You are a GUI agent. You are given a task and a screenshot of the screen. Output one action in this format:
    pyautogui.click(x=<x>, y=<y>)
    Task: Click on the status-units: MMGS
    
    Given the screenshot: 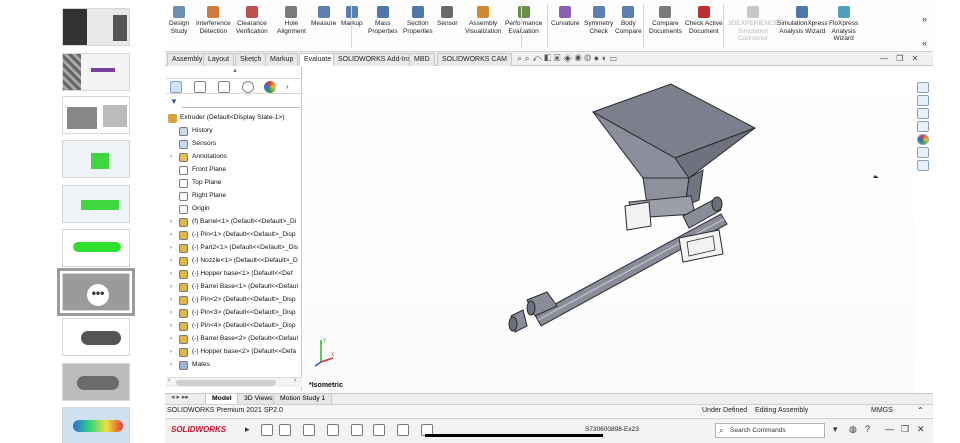 What is the action you would take?
    pyautogui.click(x=882, y=411)
    